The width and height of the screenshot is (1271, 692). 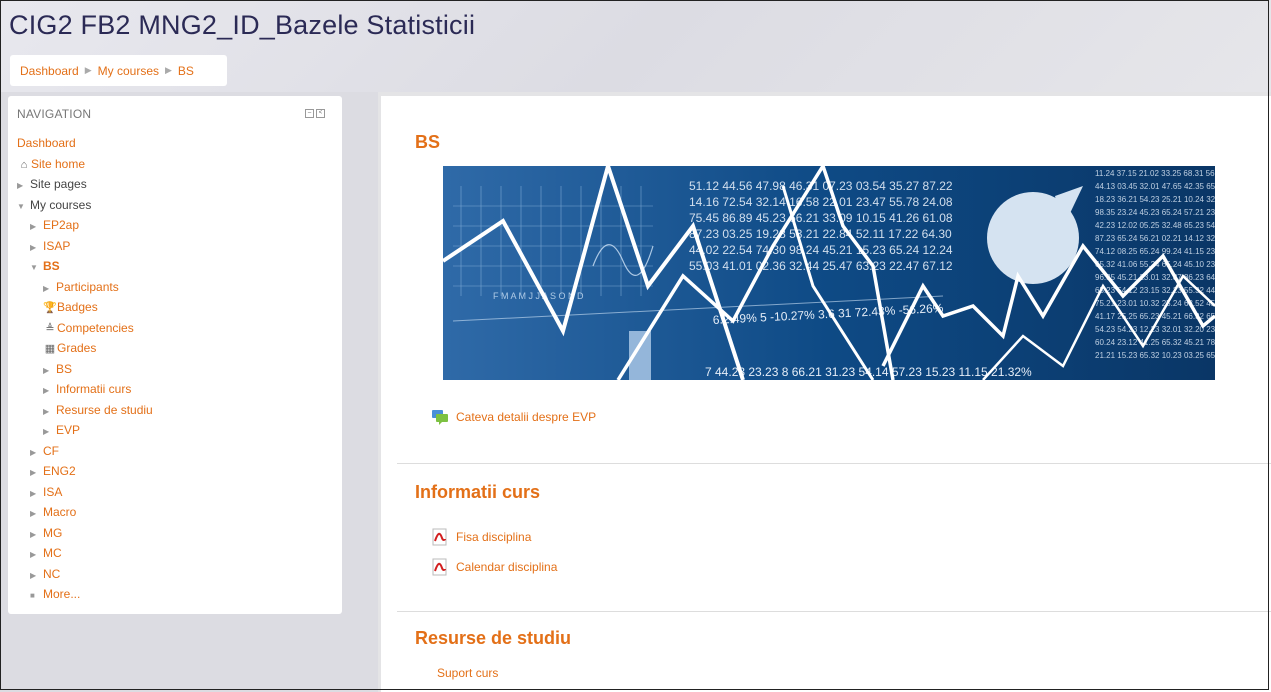 What do you see at coordinates (58, 184) in the screenshot?
I see `nav-item-label: Site pages` at bounding box center [58, 184].